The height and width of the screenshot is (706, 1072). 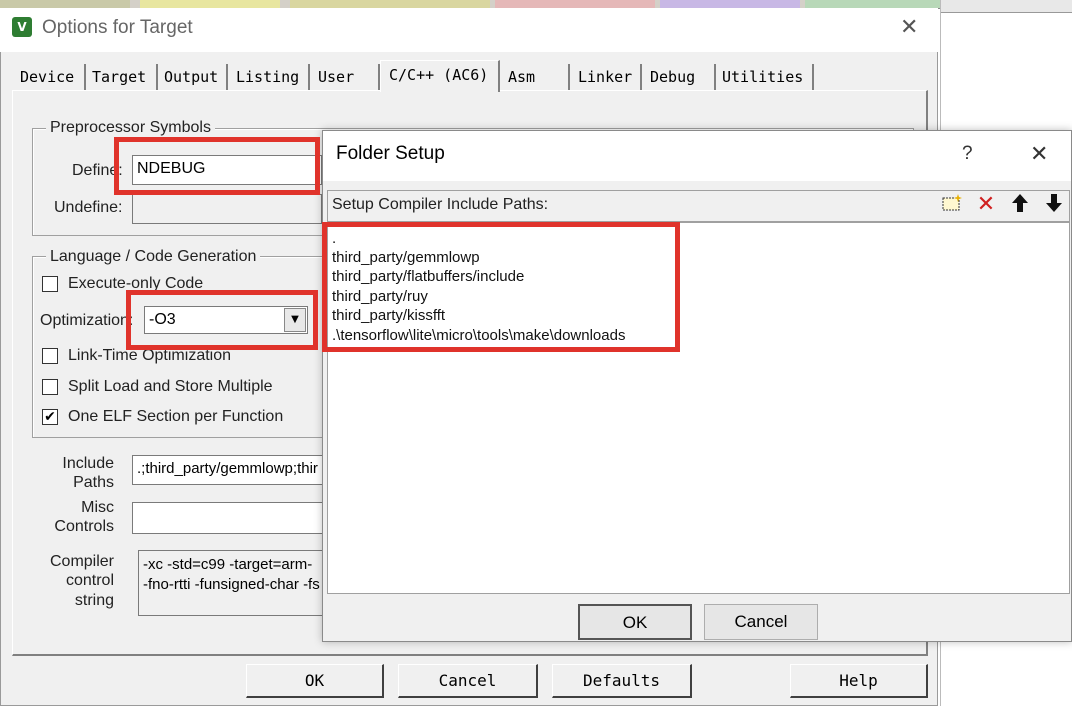 What do you see at coordinates (150, 355) in the screenshot?
I see `link-time-optimization-label: Link-Time Optimization` at bounding box center [150, 355].